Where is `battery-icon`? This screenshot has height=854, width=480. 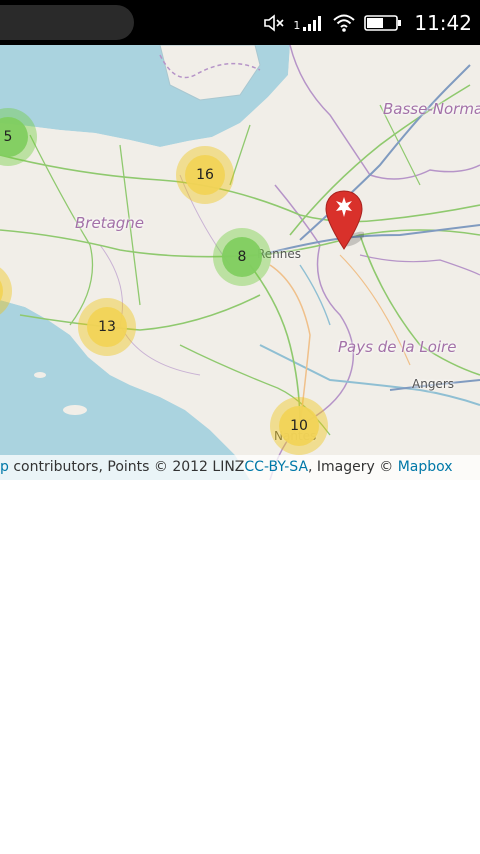 battery-icon is located at coordinates (383, 23).